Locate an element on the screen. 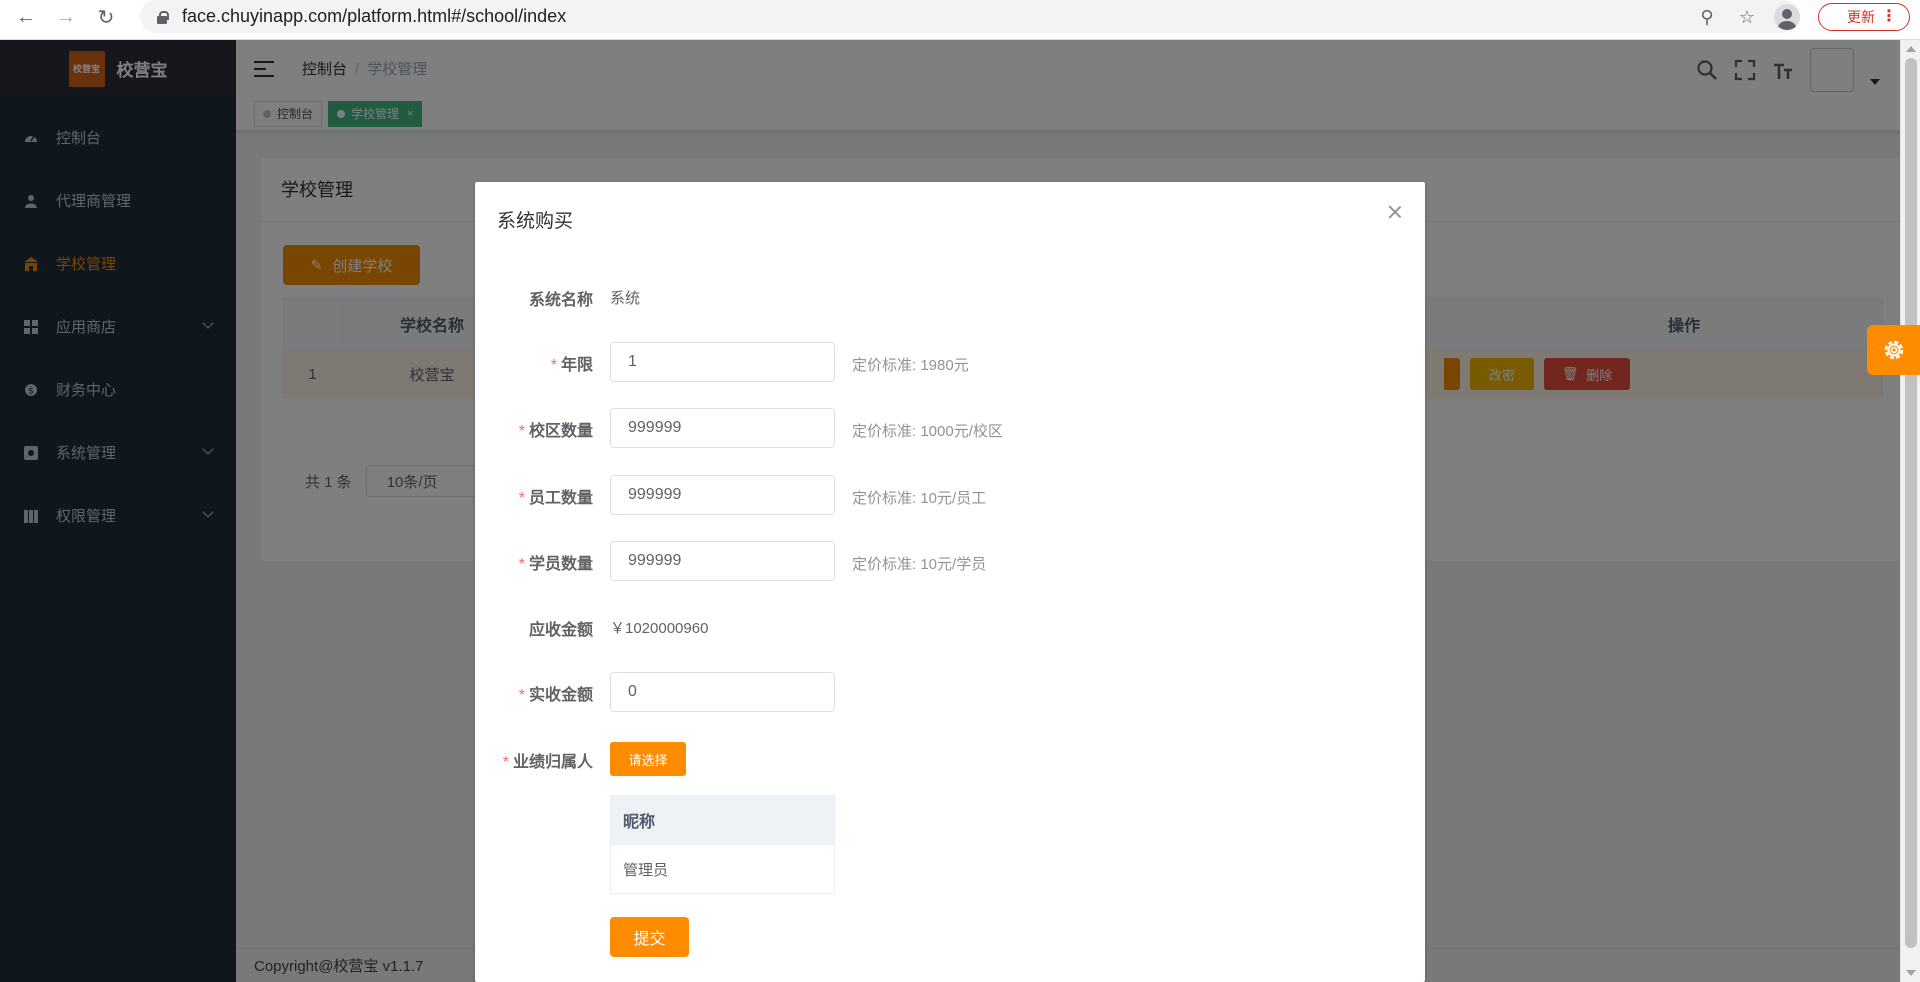 This screenshot has width=1920, height=982. owner-table: 昵称 管理员 is located at coordinates (722, 844).